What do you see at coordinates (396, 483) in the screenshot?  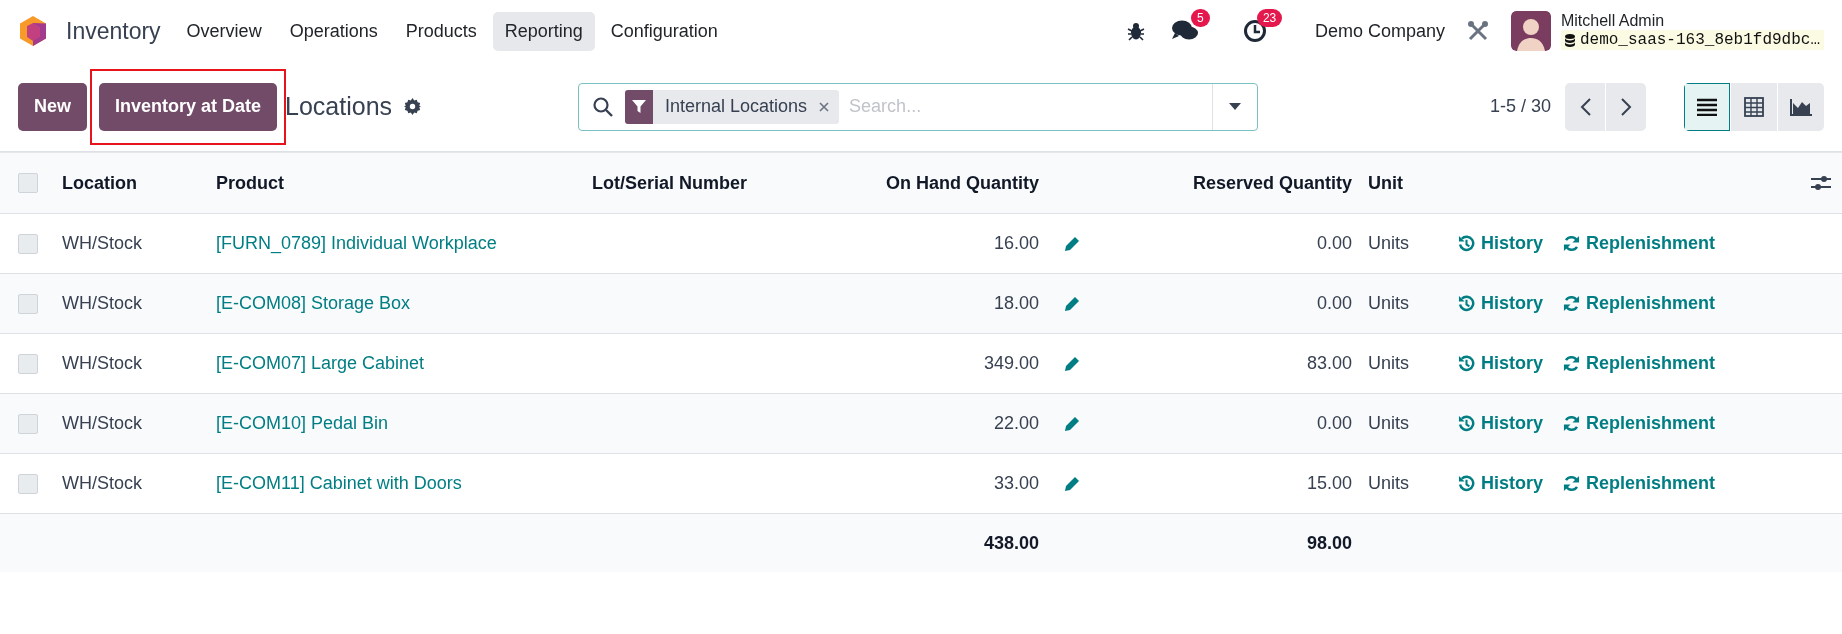 I see `product-link: [E-COM11] Cabinet with Doors` at bounding box center [396, 483].